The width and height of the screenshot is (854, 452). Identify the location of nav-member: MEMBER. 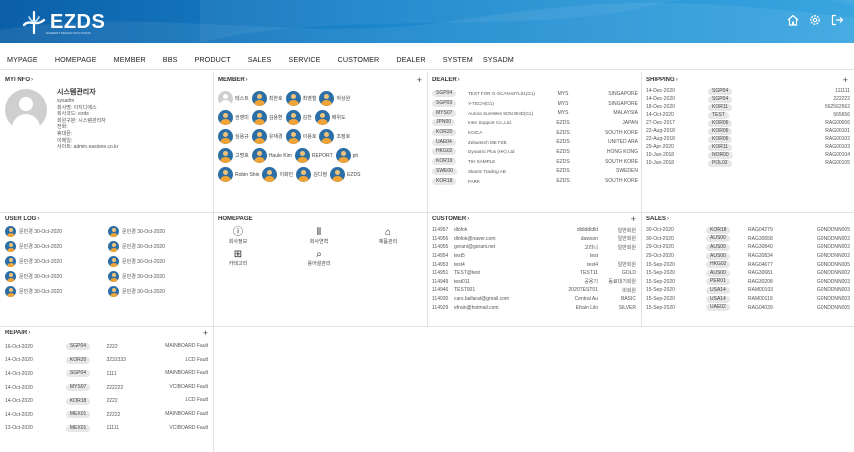
(130, 59).